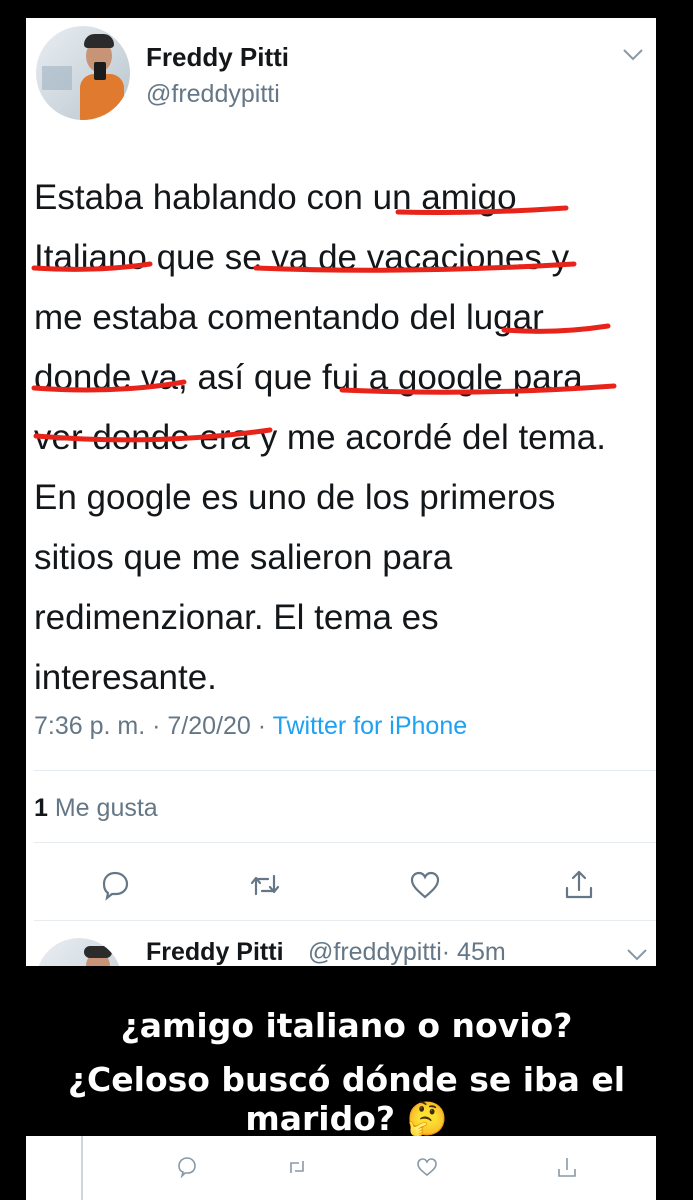  I want to click on tweet-date: 7/20/20, so click(209, 726).